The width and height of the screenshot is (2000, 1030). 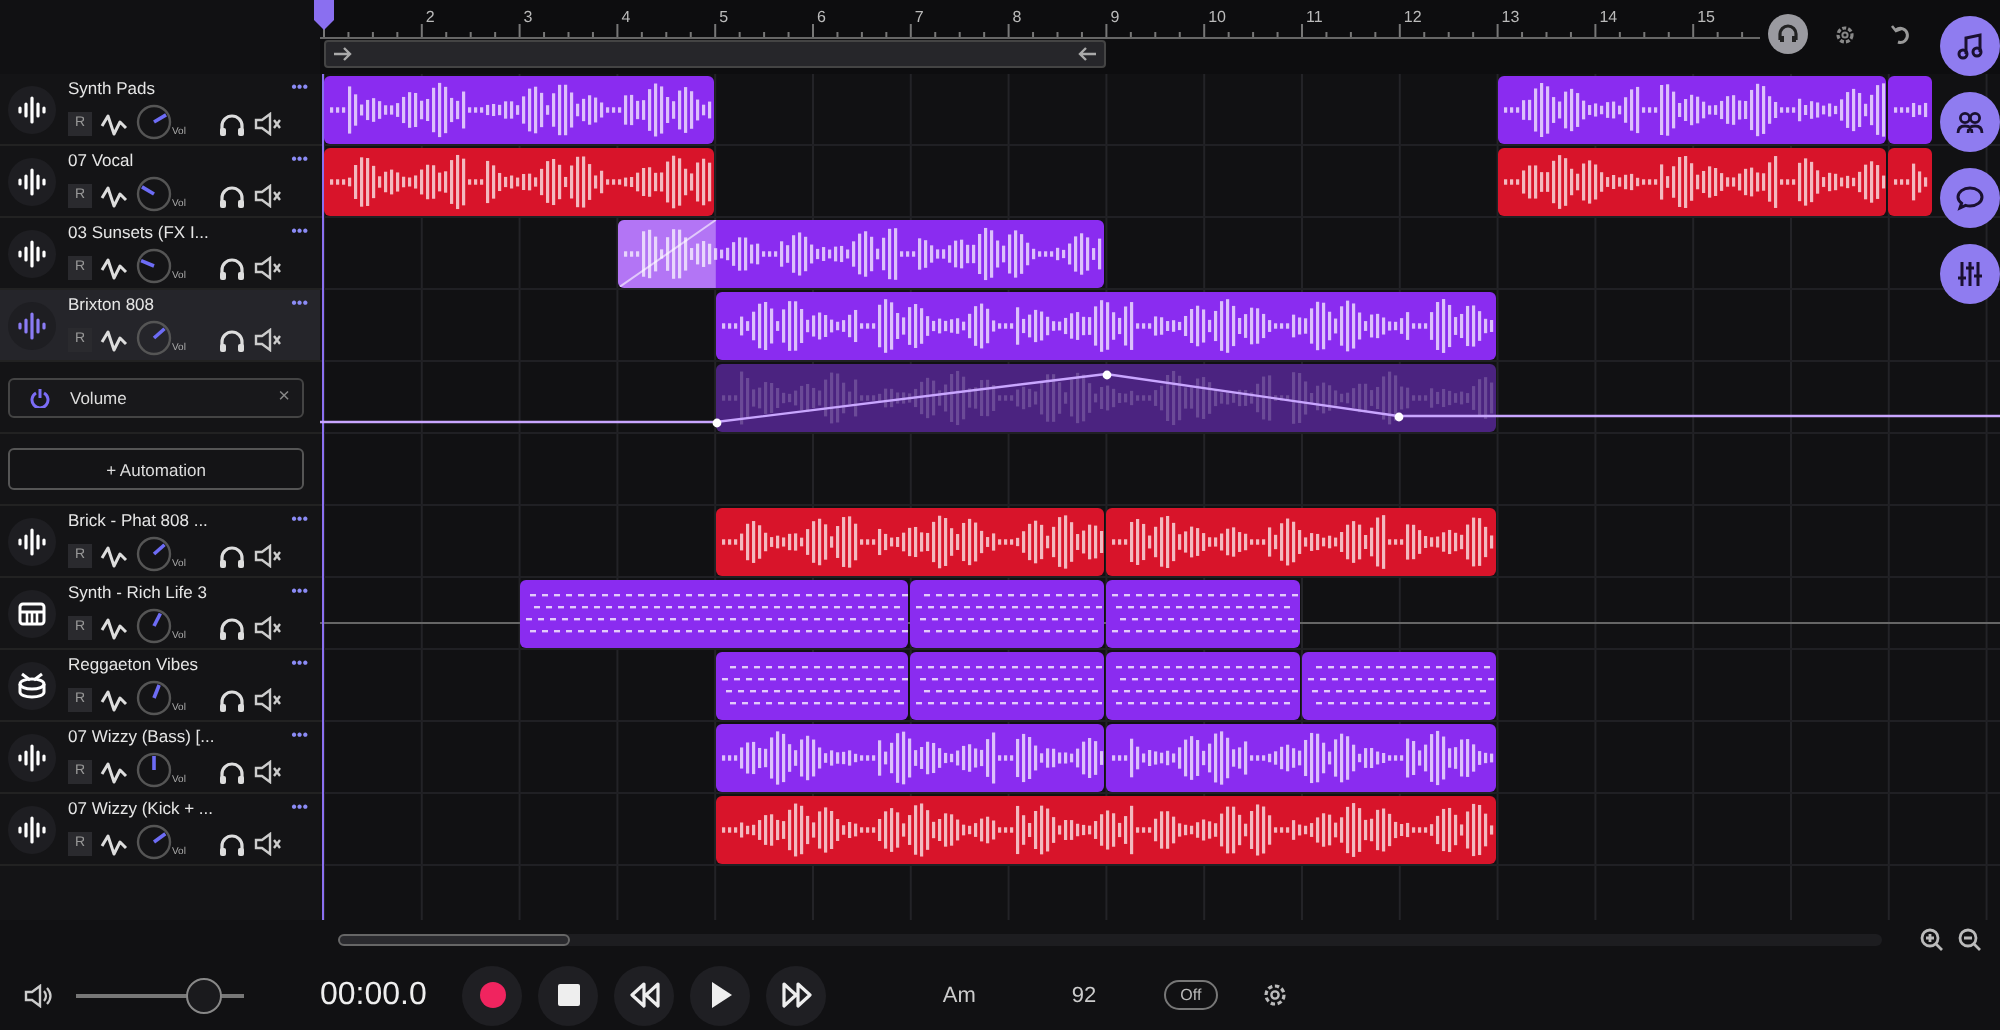 What do you see at coordinates (959, 995) in the screenshot?
I see `key-signature: Am` at bounding box center [959, 995].